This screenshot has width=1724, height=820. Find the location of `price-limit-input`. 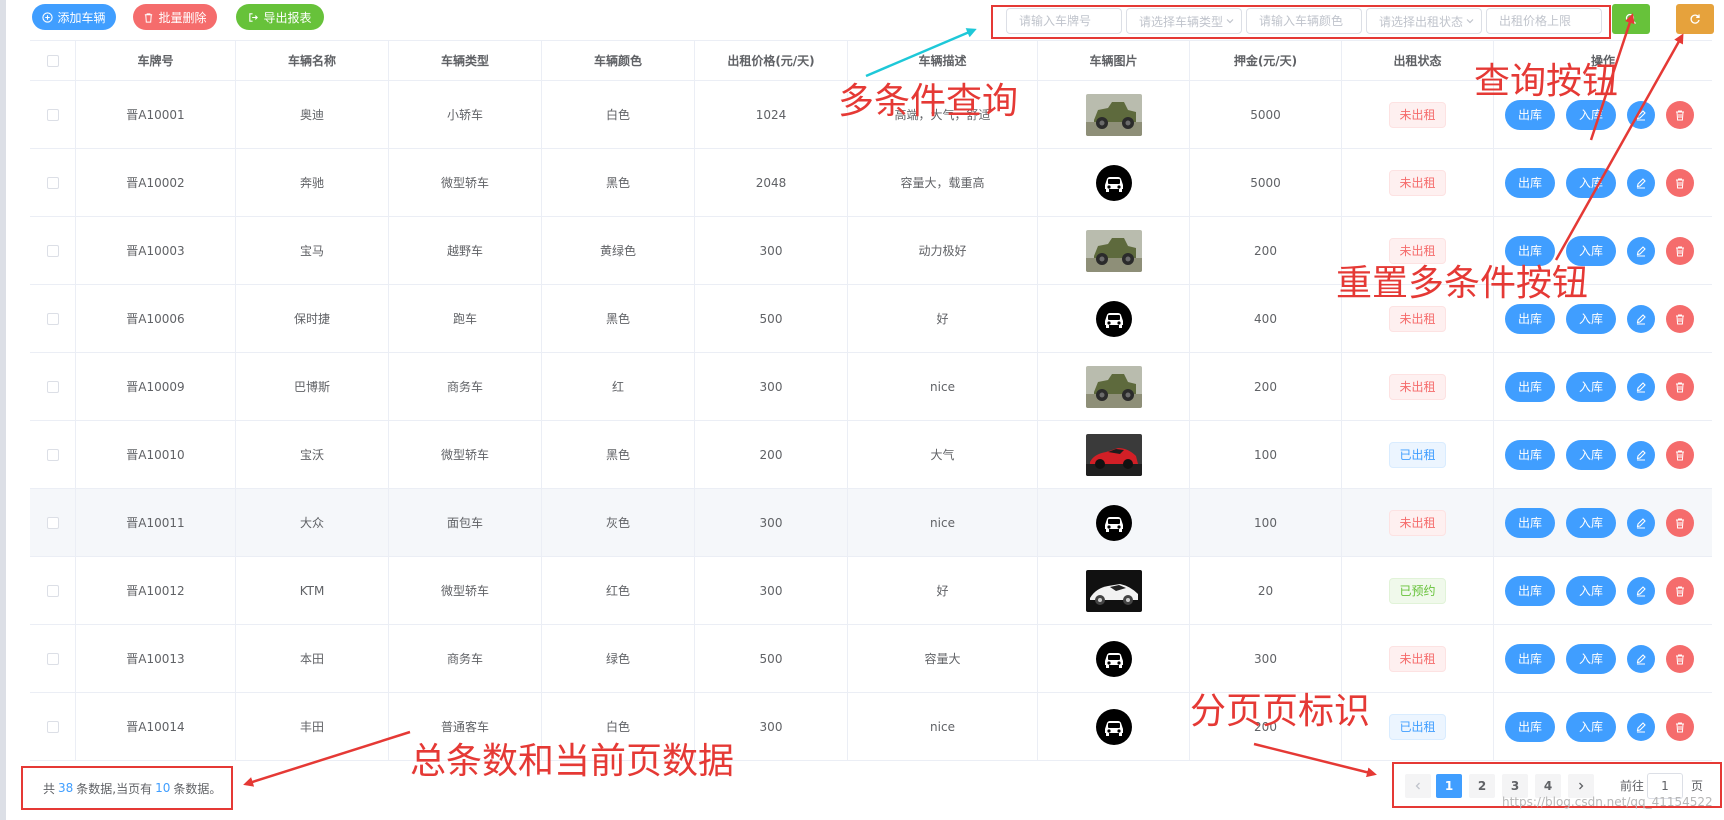

price-limit-input is located at coordinates (1544, 21).